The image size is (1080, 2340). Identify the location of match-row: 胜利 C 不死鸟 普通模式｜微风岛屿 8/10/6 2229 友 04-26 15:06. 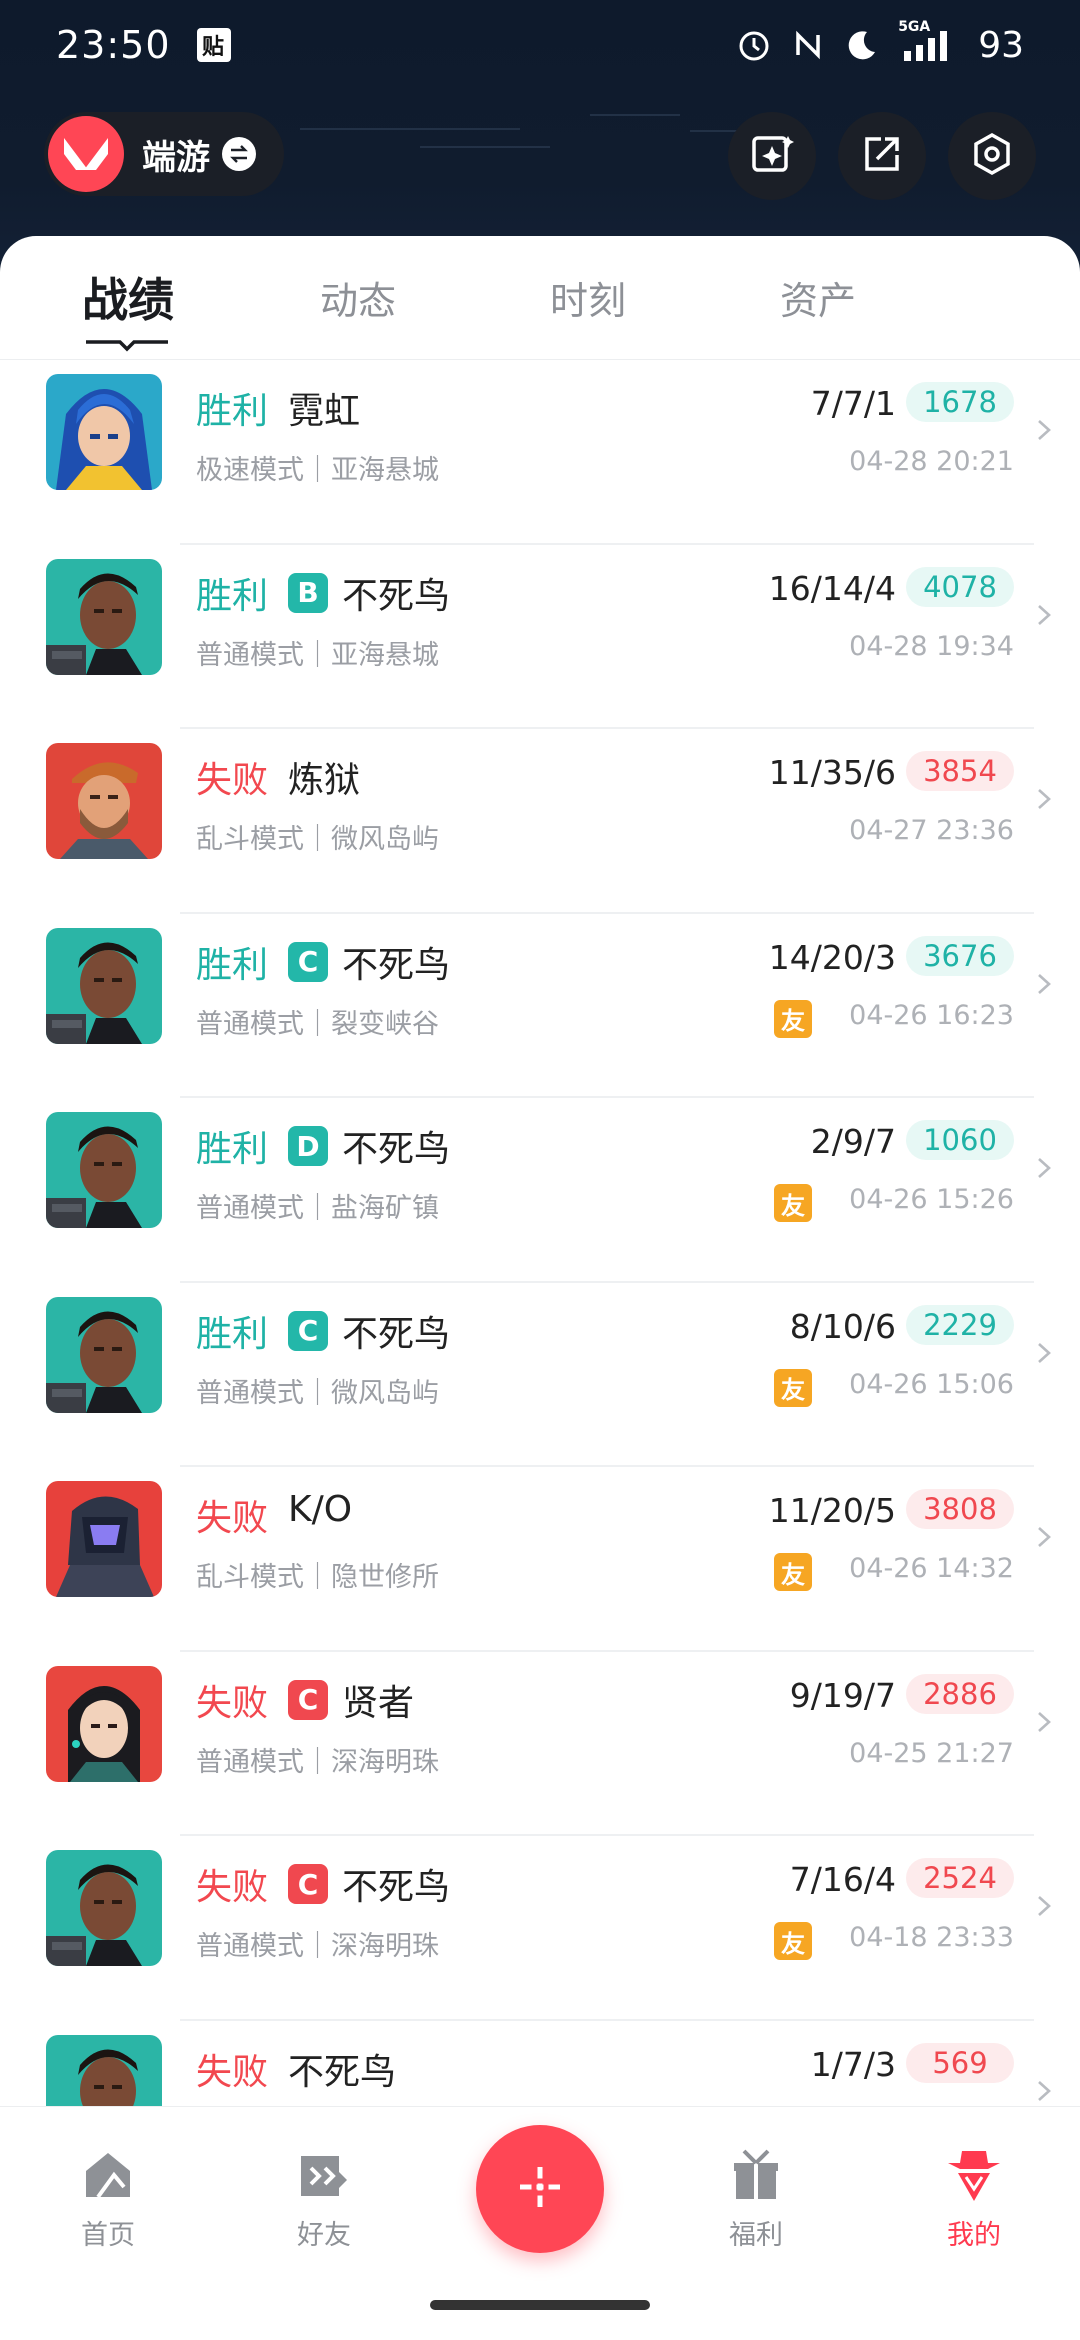
(540, 1375).